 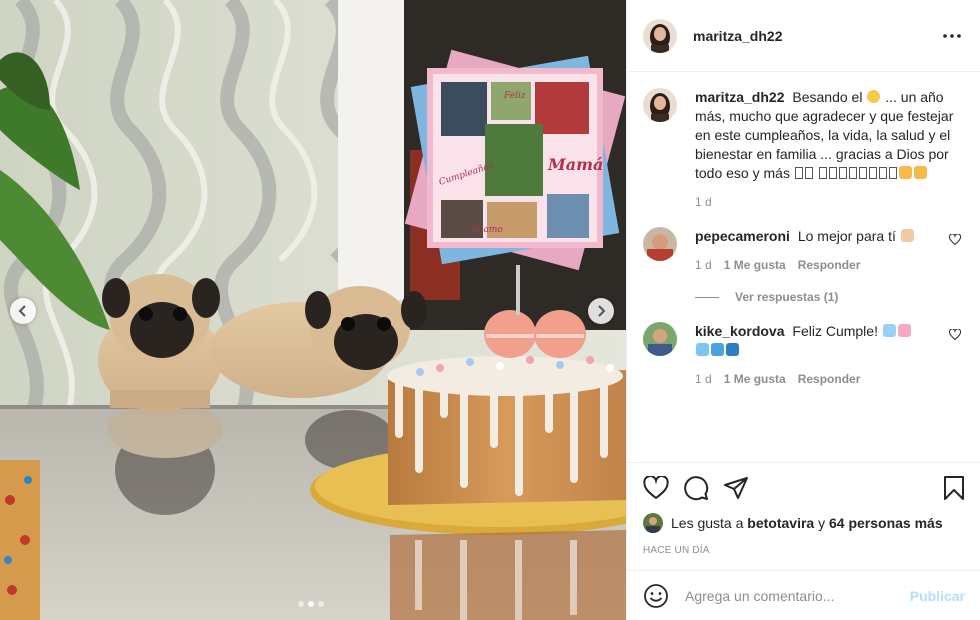 What do you see at coordinates (907, 235) in the screenshot?
I see `praying-hands-emoji-icon` at bounding box center [907, 235].